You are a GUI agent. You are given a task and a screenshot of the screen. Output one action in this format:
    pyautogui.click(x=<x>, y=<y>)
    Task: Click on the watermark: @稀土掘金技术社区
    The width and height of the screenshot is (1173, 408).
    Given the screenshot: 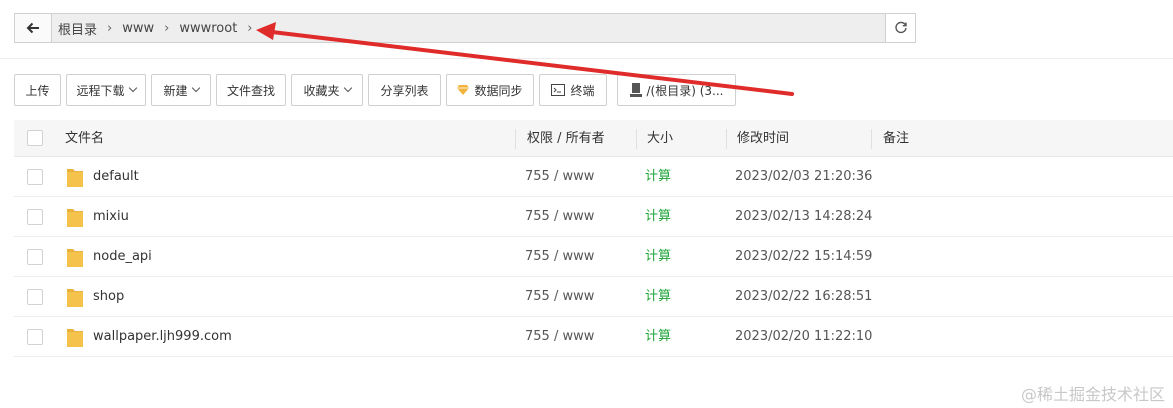 What is the action you would take?
    pyautogui.click(x=1092, y=394)
    